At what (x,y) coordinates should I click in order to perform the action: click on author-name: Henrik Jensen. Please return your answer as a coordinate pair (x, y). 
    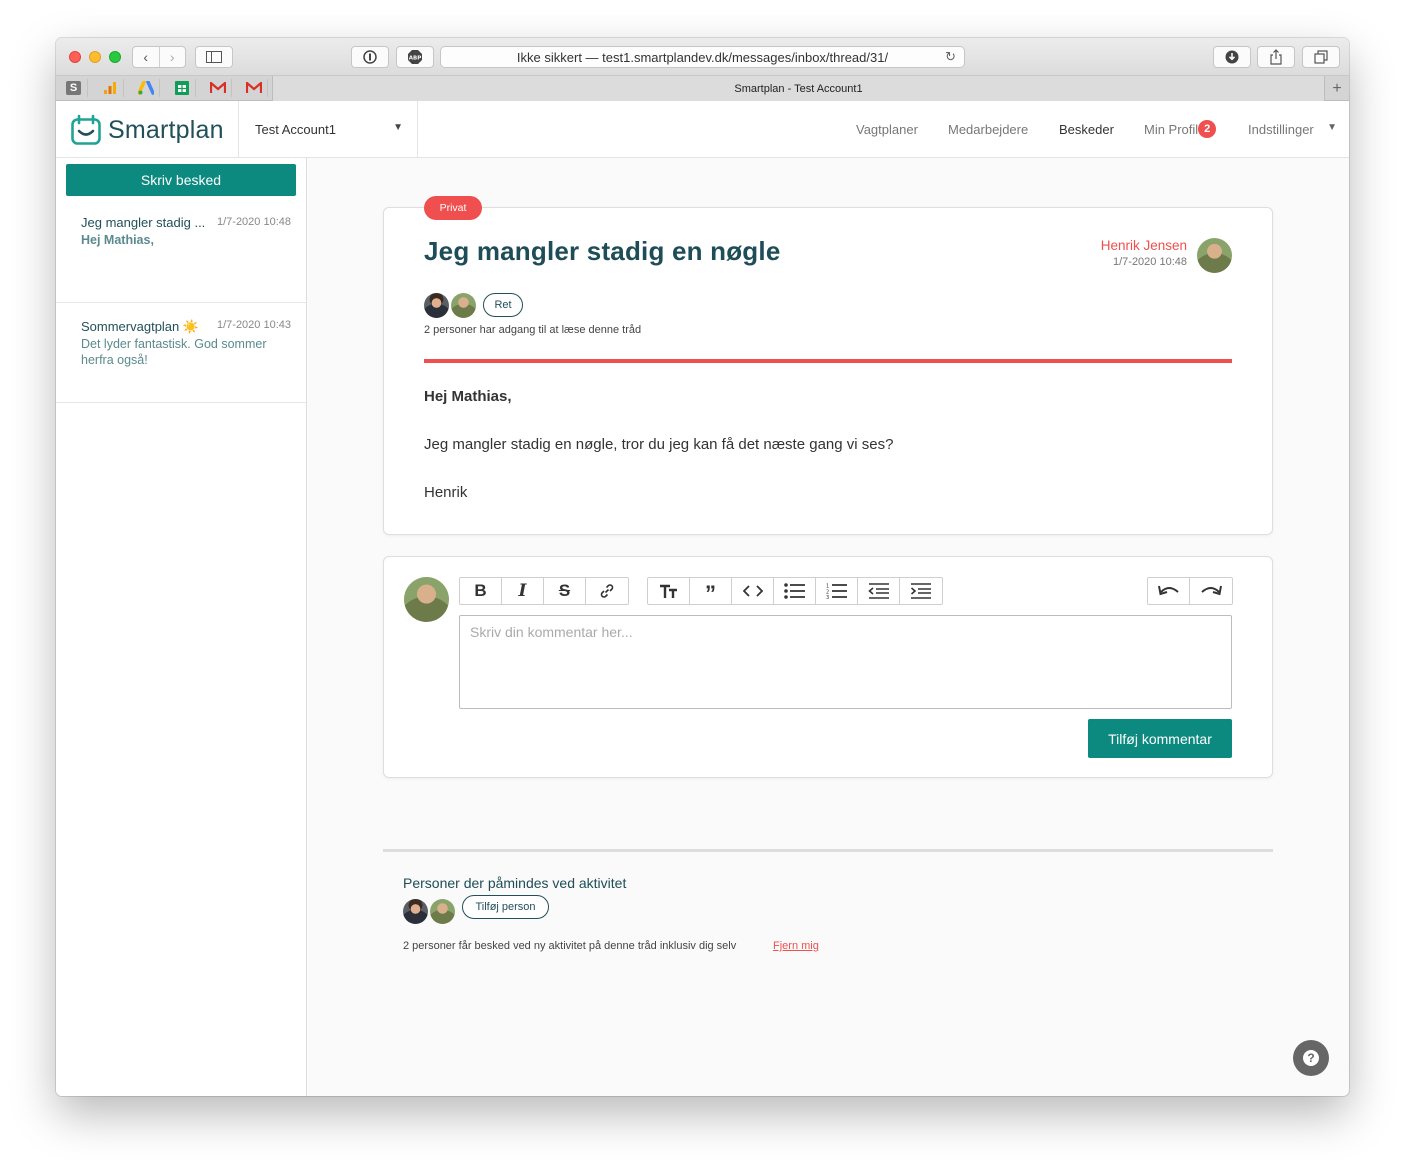
    Looking at the image, I should click on (1144, 245).